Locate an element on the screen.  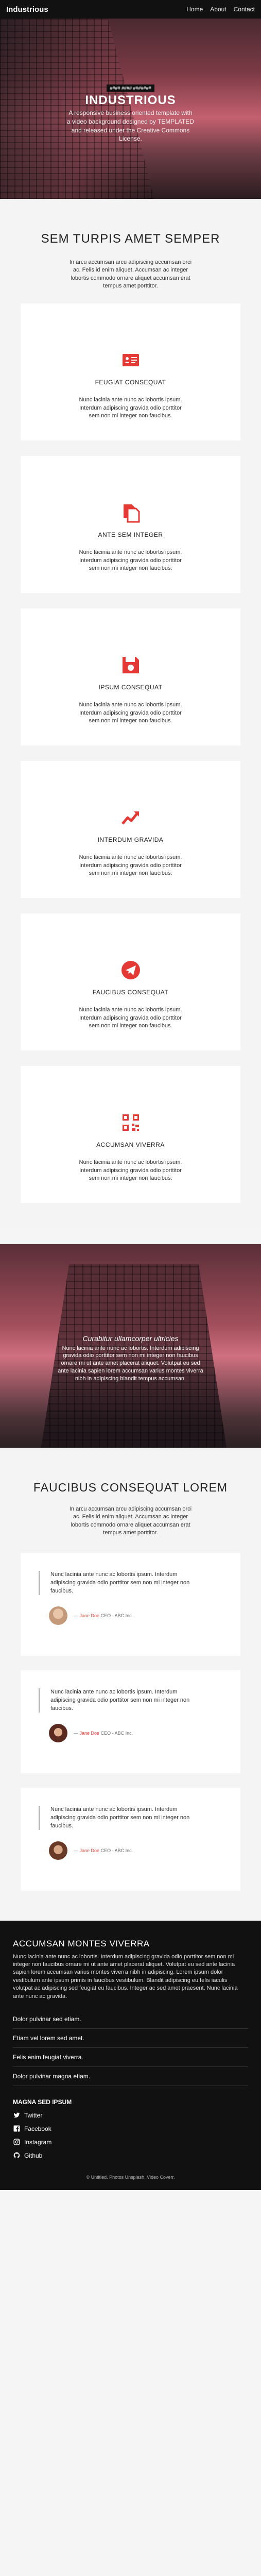
footer-link: Etiam vel lorem sed amet. is located at coordinates (130, 2039).